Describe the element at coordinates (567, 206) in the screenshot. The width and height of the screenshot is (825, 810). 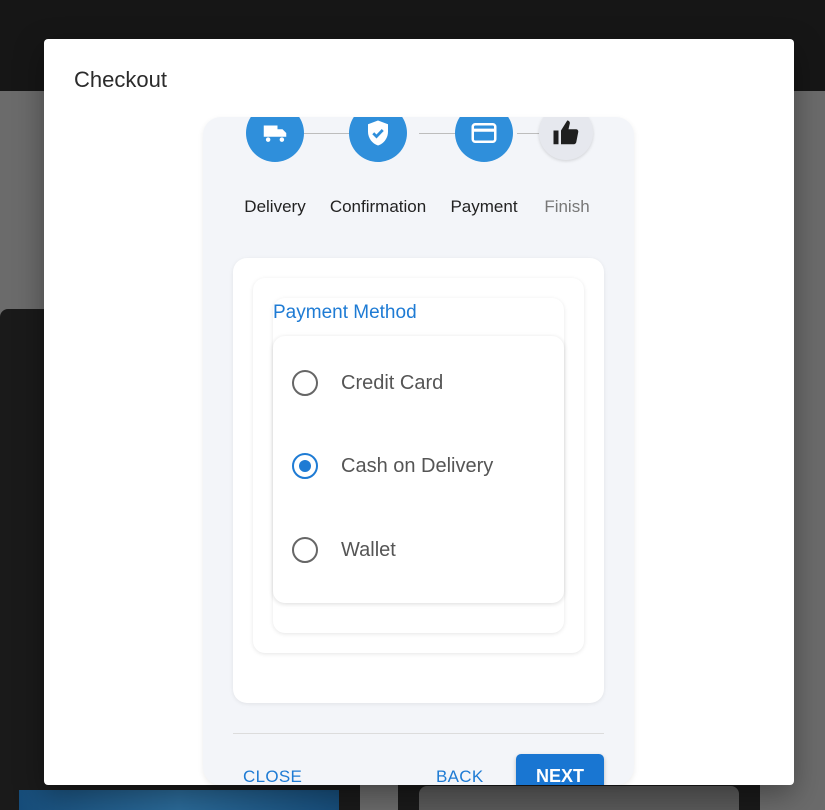
I see `step-label-finish: Finish` at that location.